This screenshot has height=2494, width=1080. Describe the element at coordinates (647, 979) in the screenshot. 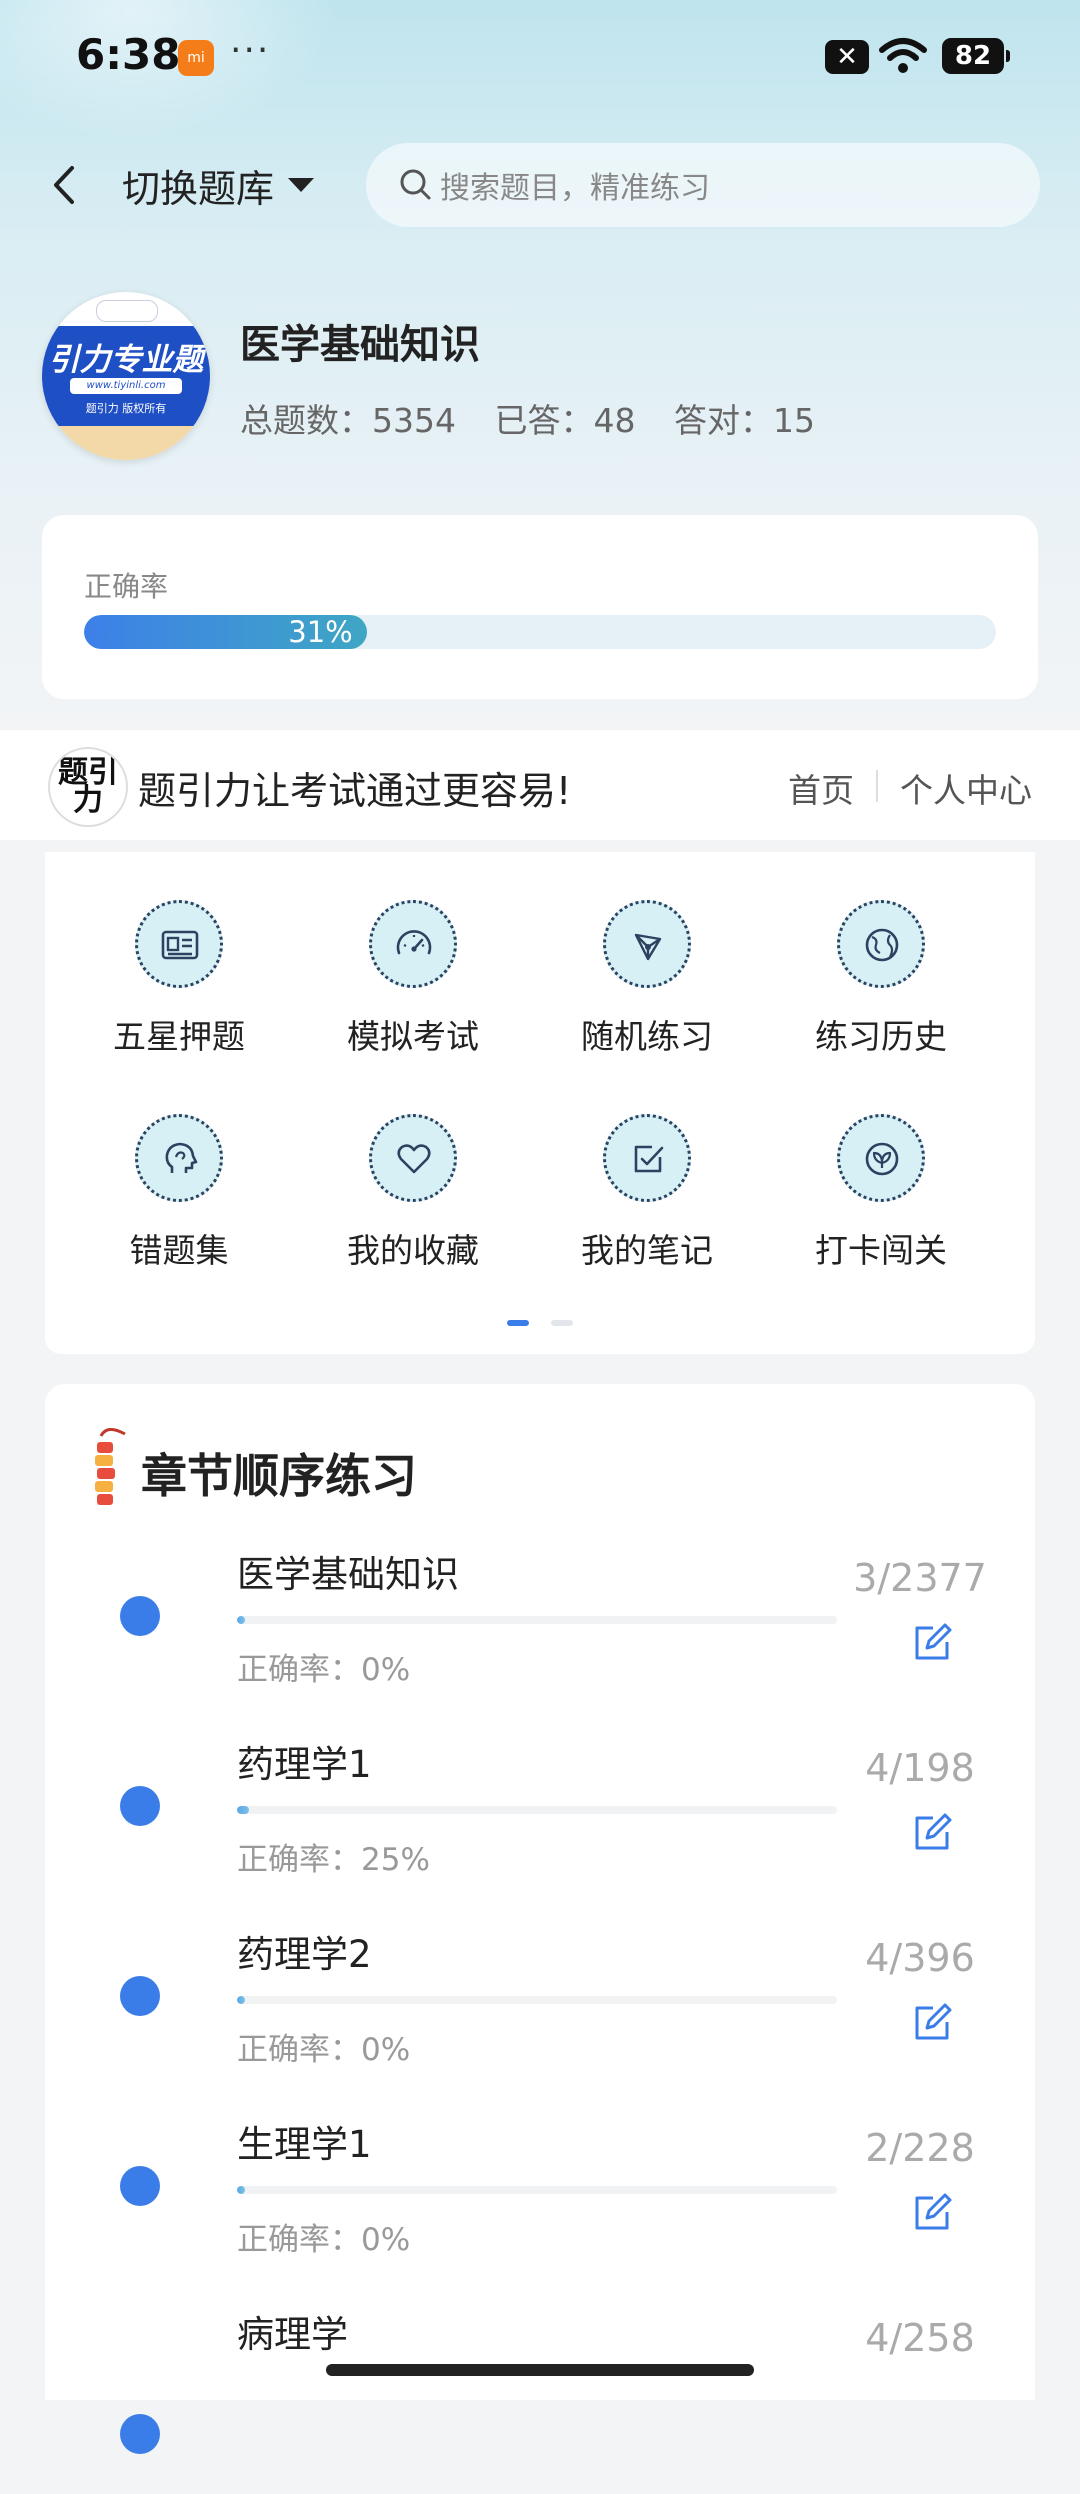

I see `grid-item-random-practice: 随机练习` at that location.